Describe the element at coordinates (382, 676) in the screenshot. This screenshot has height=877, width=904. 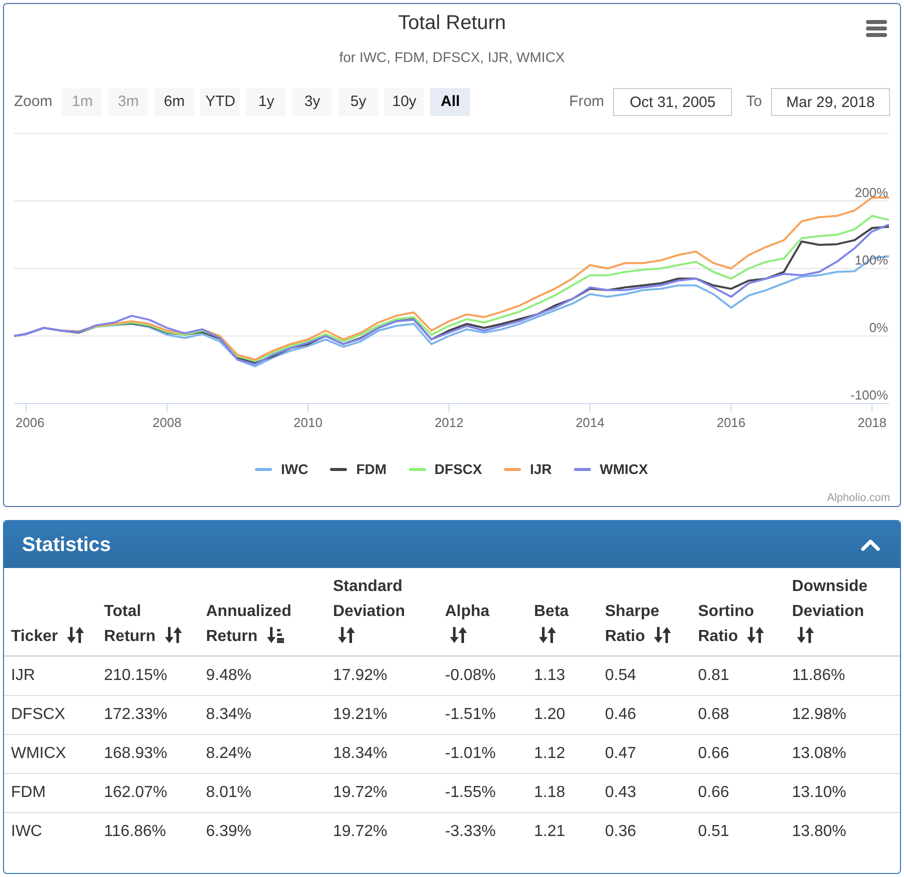
I see `table-cell: 17.92%` at that location.